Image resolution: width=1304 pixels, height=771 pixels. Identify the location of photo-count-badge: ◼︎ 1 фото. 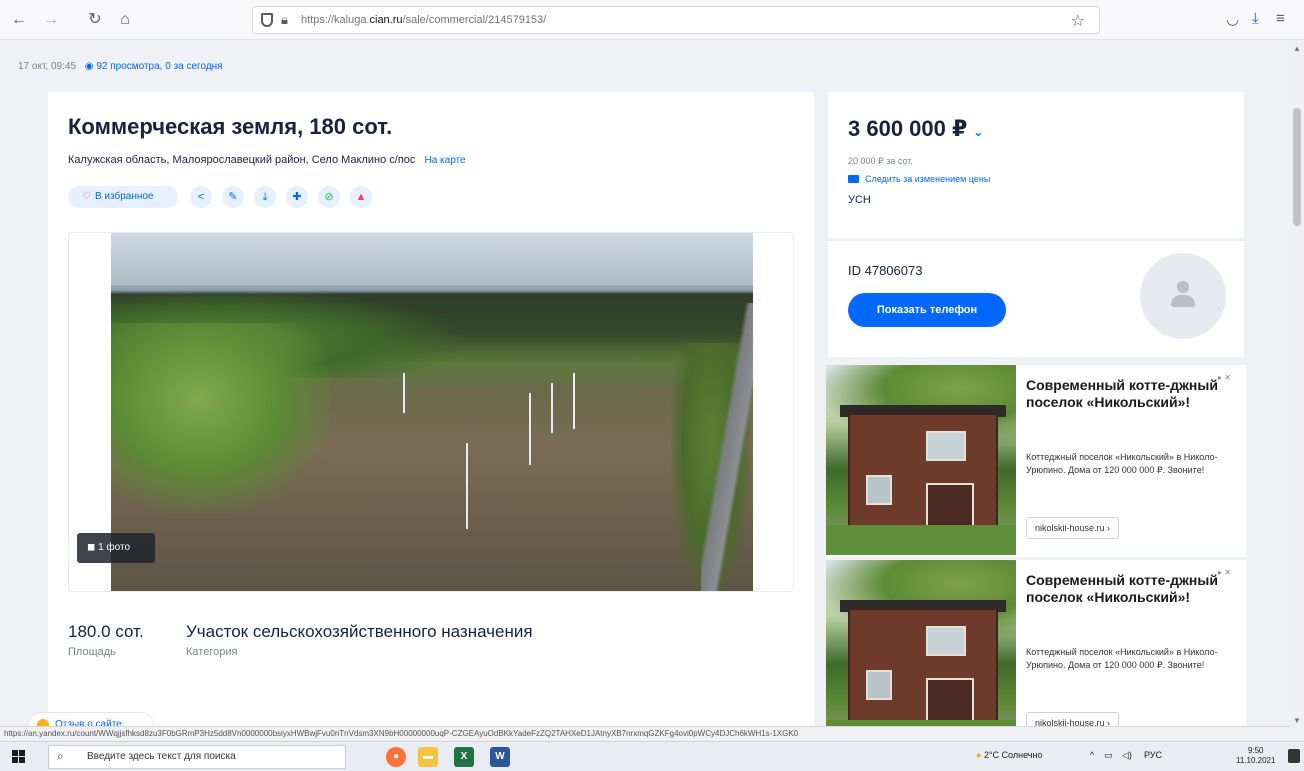
(116, 548).